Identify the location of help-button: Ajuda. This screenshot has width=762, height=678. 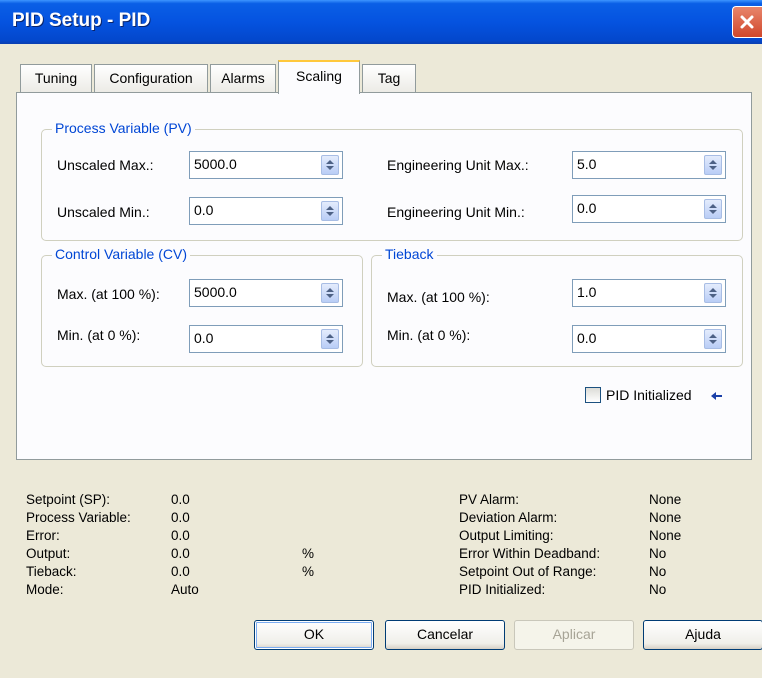
(702, 635).